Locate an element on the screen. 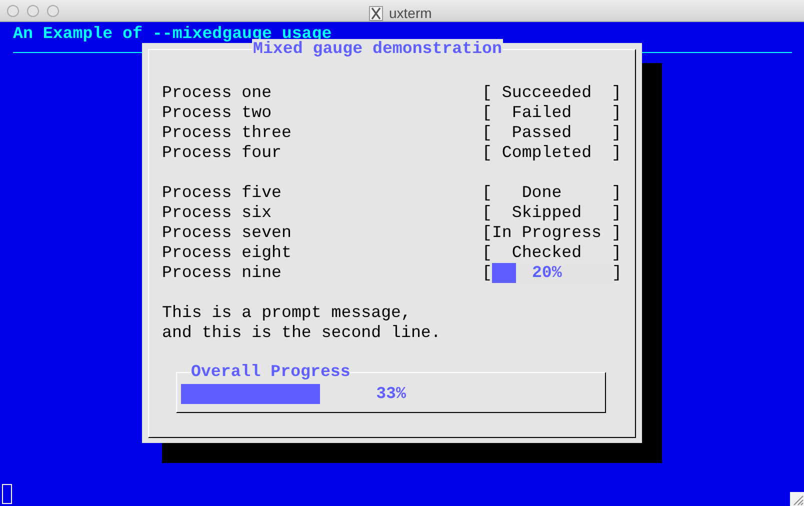 Image resolution: width=804 pixels, height=506 pixels. status-text: [ Skipped ] is located at coordinates (552, 213).